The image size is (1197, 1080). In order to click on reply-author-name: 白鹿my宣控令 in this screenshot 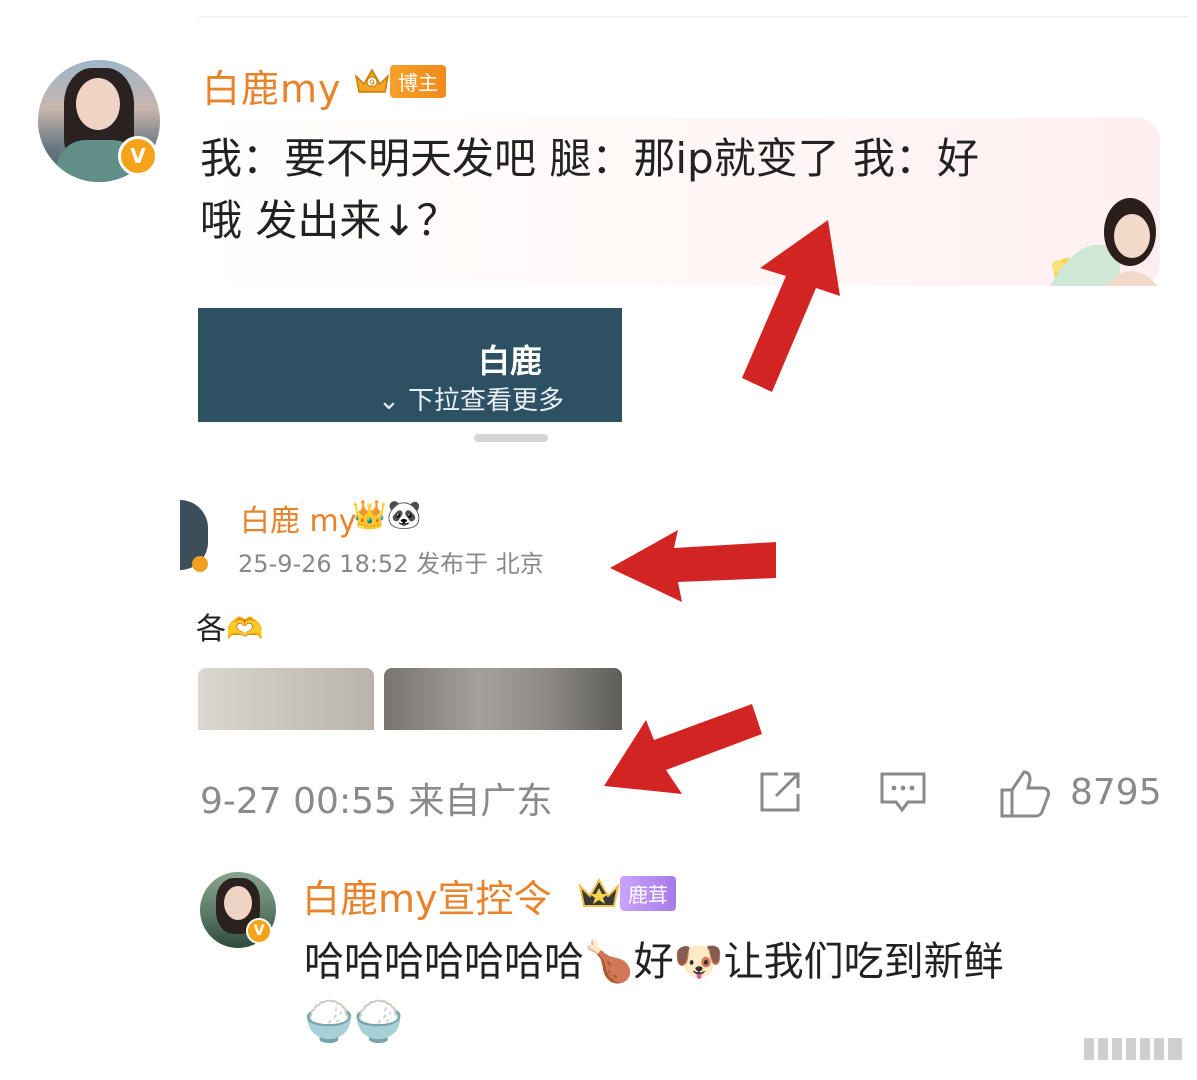, I will do `click(427, 895)`.